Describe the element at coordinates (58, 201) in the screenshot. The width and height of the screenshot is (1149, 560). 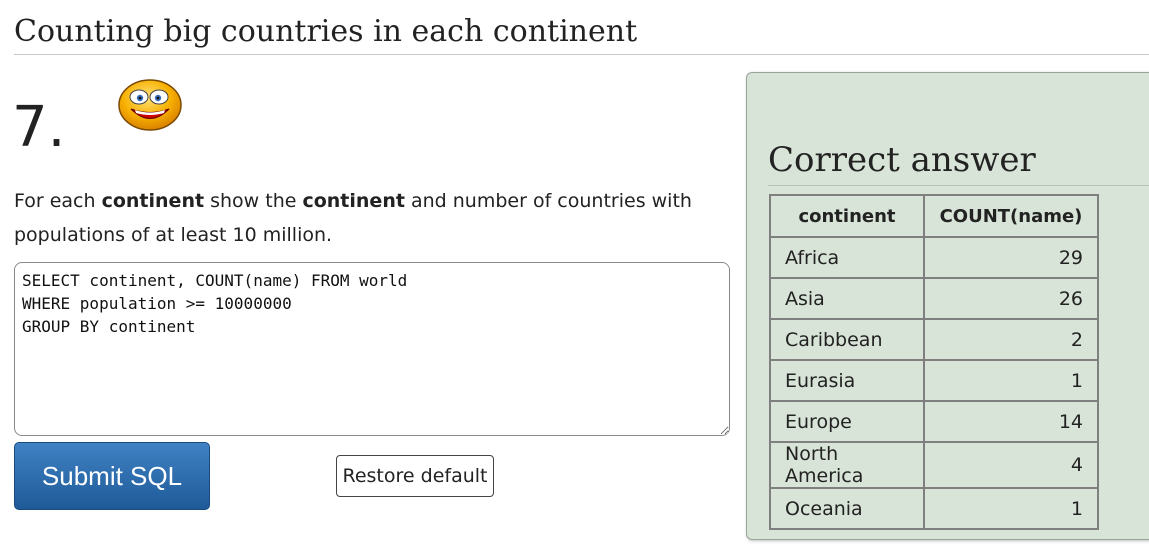
I see `question-text-part: For each` at that location.